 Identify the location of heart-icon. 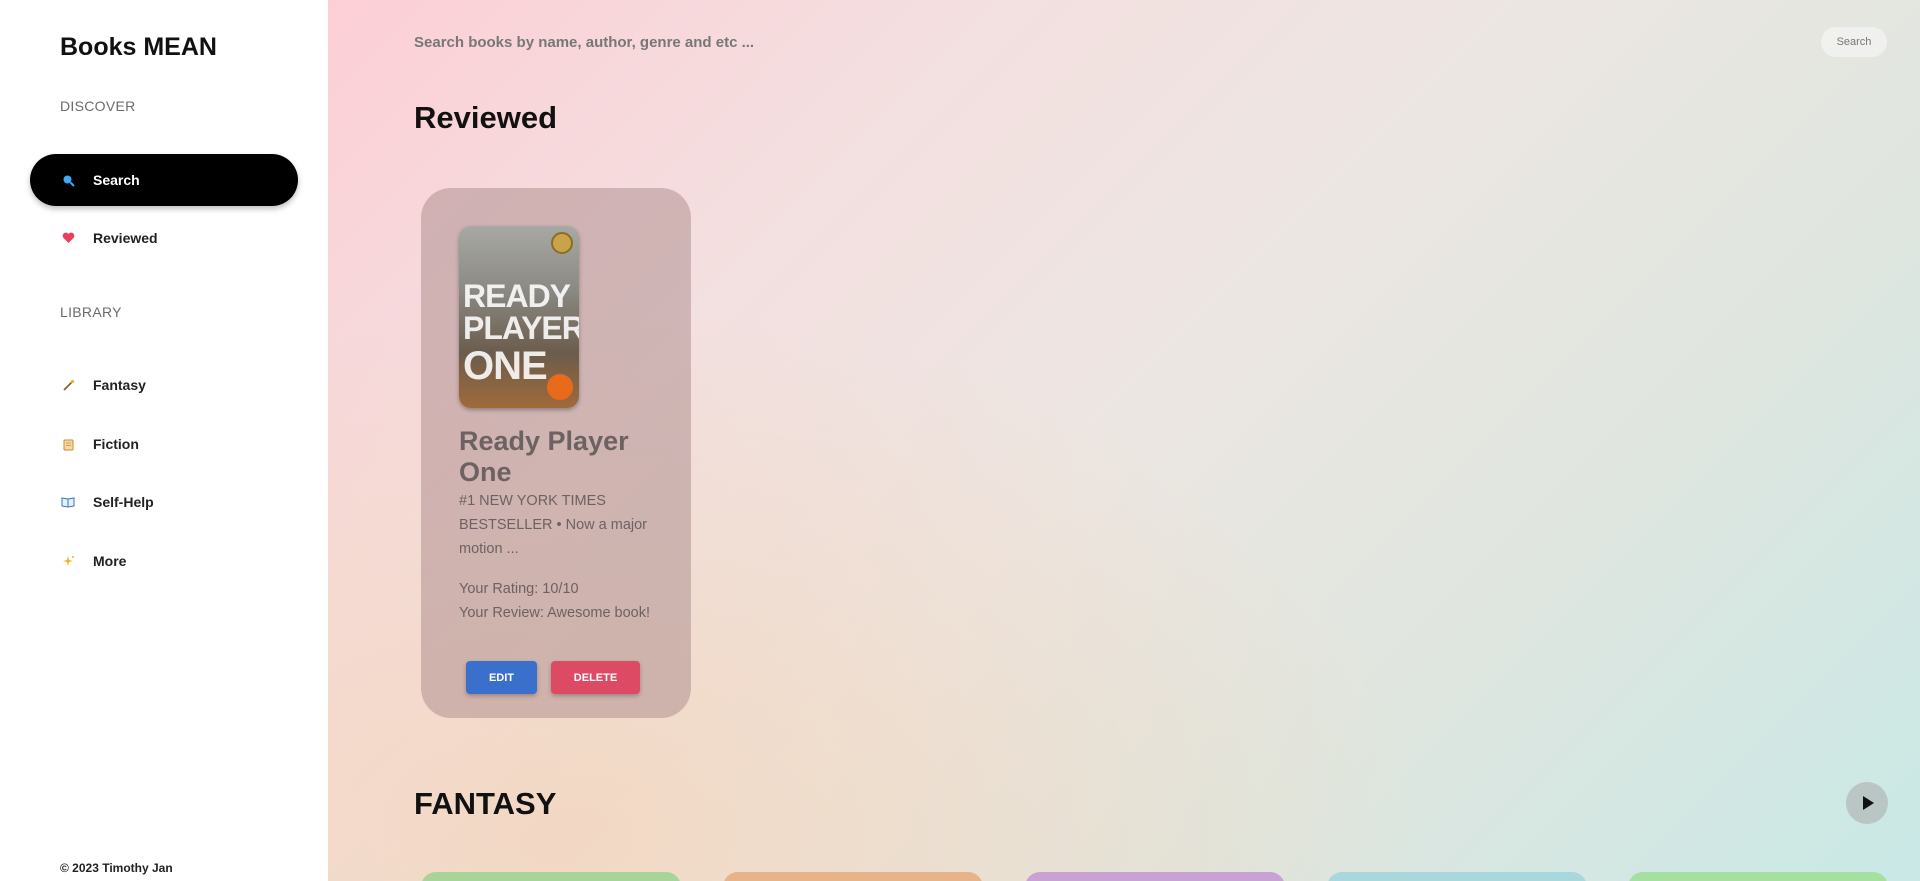
(68, 238).